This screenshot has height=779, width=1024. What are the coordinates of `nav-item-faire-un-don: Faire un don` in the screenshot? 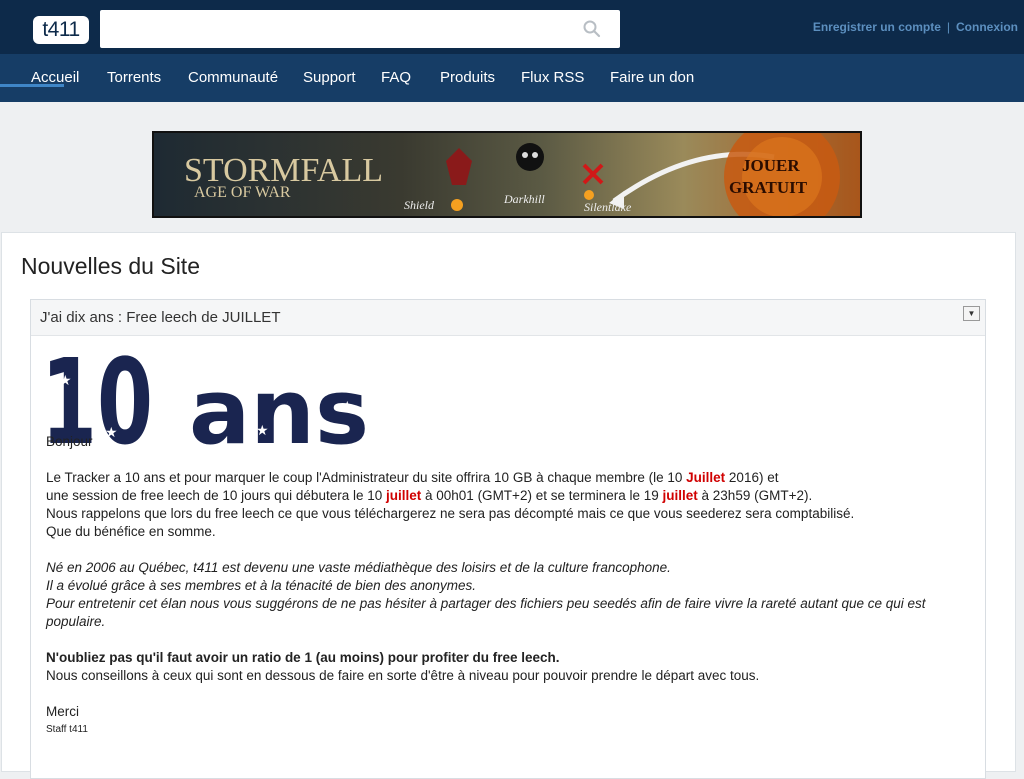 It's located at (652, 77).